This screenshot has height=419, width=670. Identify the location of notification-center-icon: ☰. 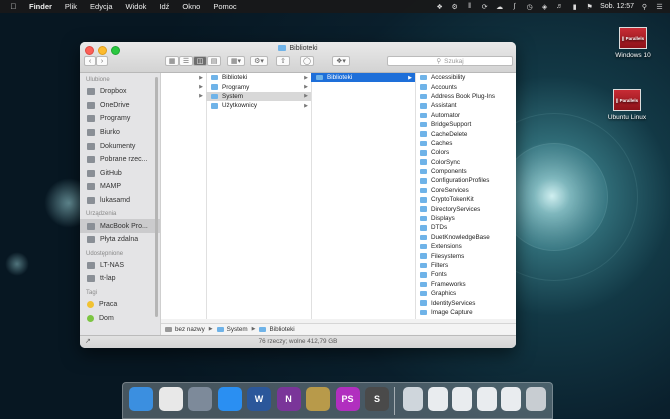
(659, 6).